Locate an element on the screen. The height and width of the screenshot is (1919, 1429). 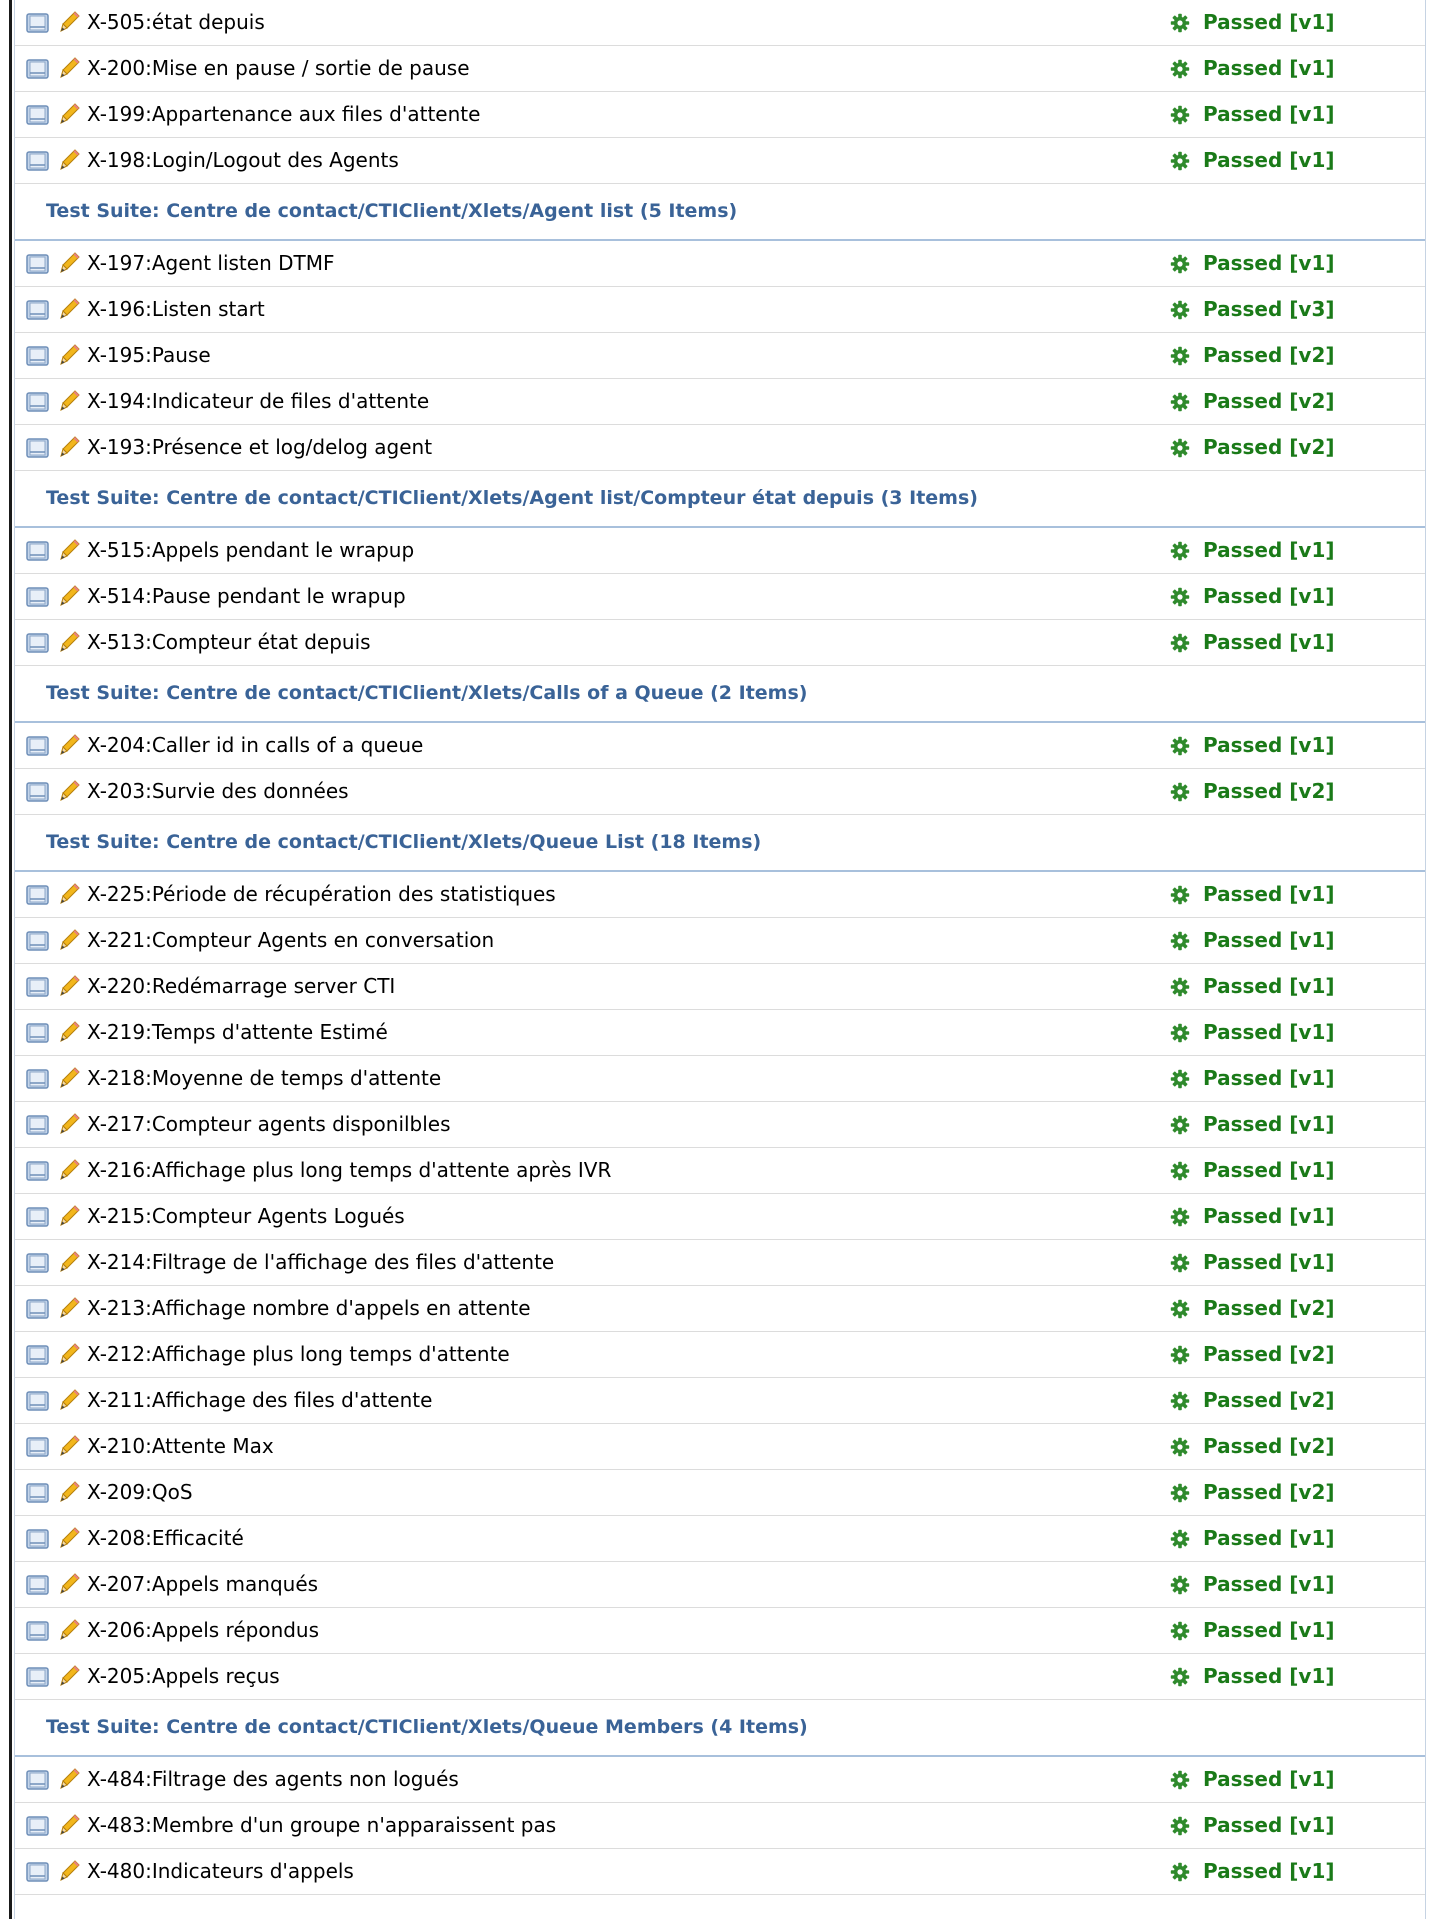
test-case-name: X-197:Agent listen DTMF is located at coordinates (210, 263).